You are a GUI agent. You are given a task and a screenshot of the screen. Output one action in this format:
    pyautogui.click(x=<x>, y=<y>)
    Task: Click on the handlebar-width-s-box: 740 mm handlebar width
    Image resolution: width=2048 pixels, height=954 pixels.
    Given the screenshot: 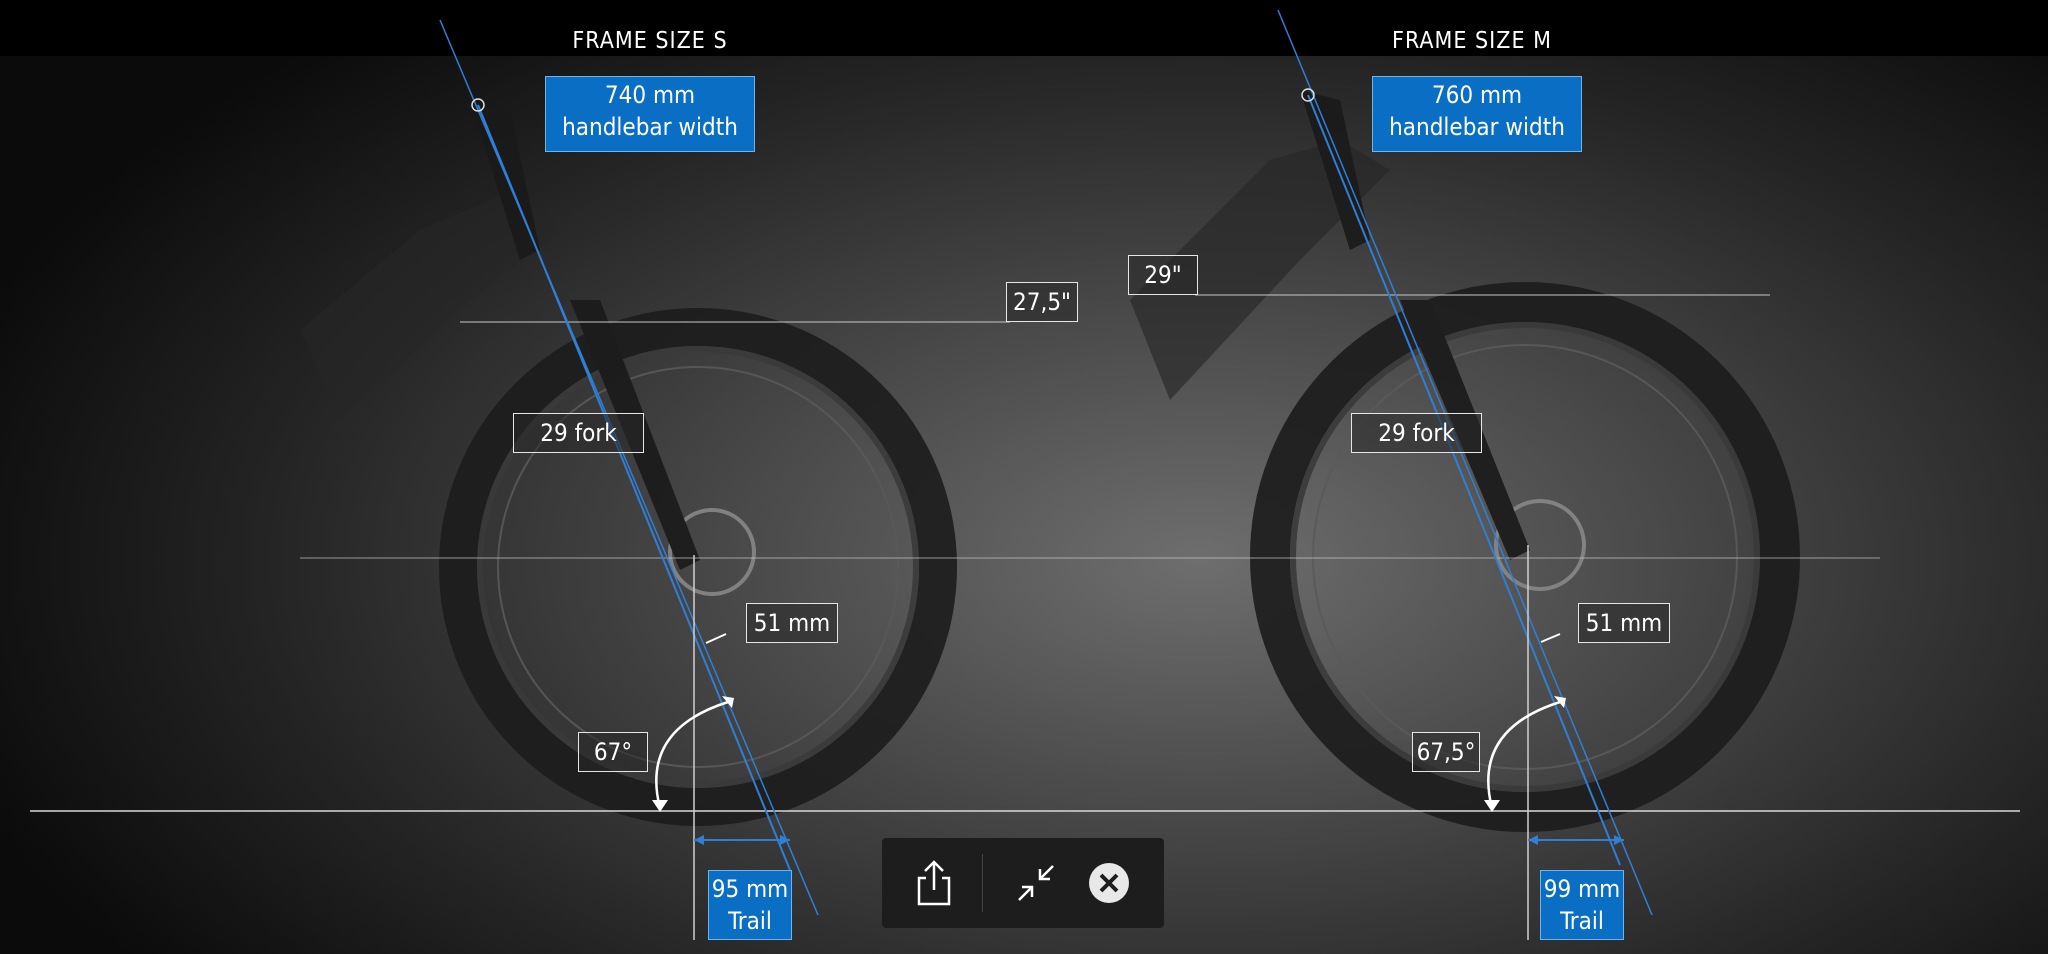 What is the action you would take?
    pyautogui.click(x=650, y=114)
    